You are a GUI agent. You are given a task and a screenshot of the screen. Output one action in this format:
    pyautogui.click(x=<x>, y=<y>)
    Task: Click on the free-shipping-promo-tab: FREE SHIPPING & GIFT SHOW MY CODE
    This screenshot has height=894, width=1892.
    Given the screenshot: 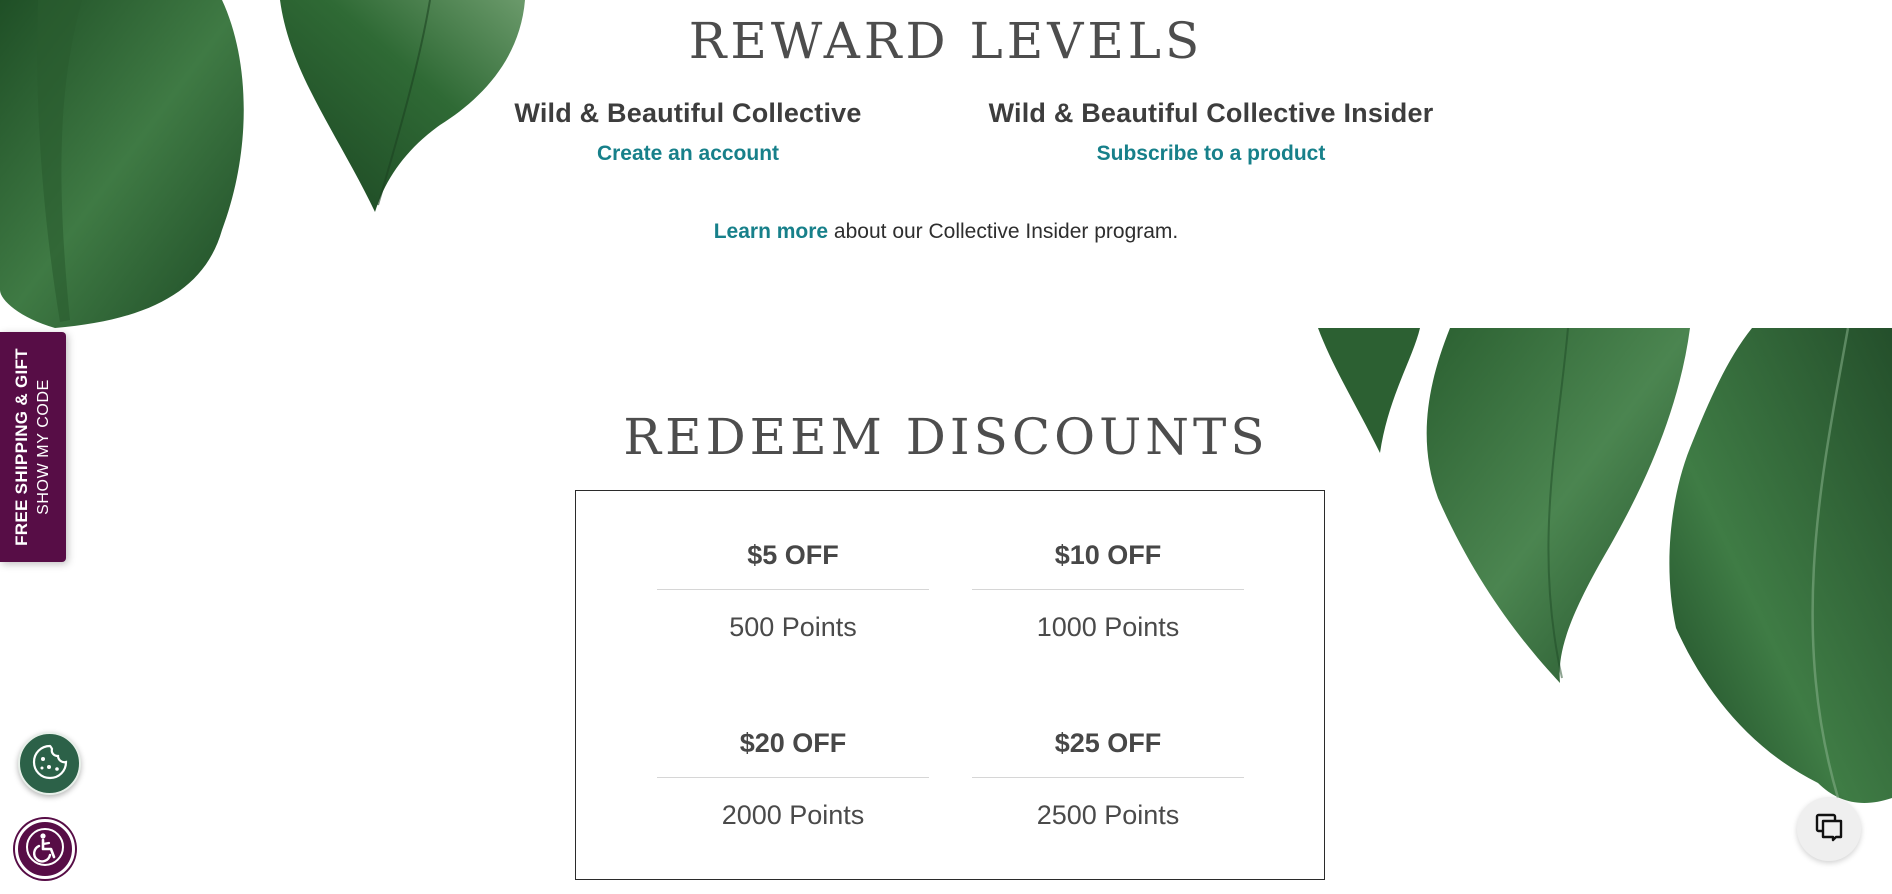 What is the action you would take?
    pyautogui.click(x=33, y=447)
    